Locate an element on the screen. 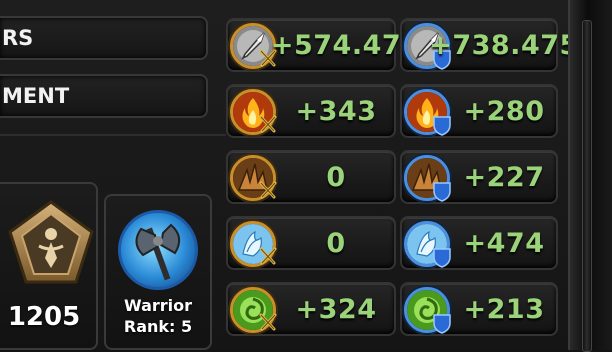  stat-cell-fire-defense: +280 is located at coordinates (479, 111).